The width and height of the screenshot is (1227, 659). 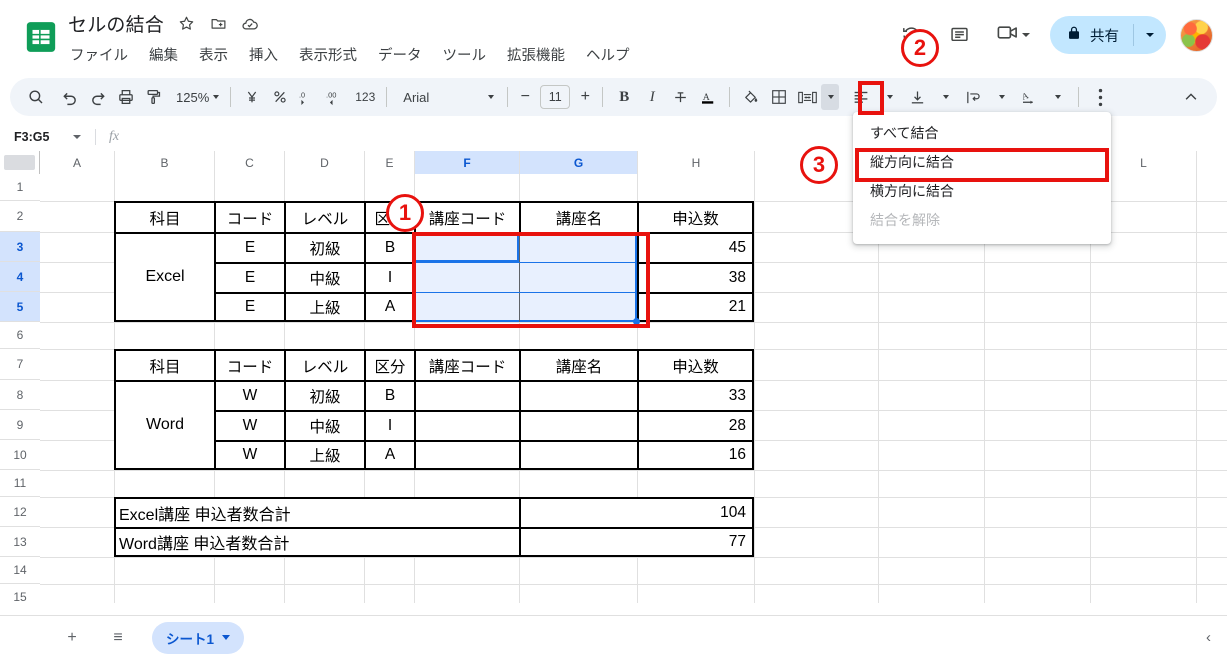 I want to click on cell-c8: W, so click(x=249, y=395).